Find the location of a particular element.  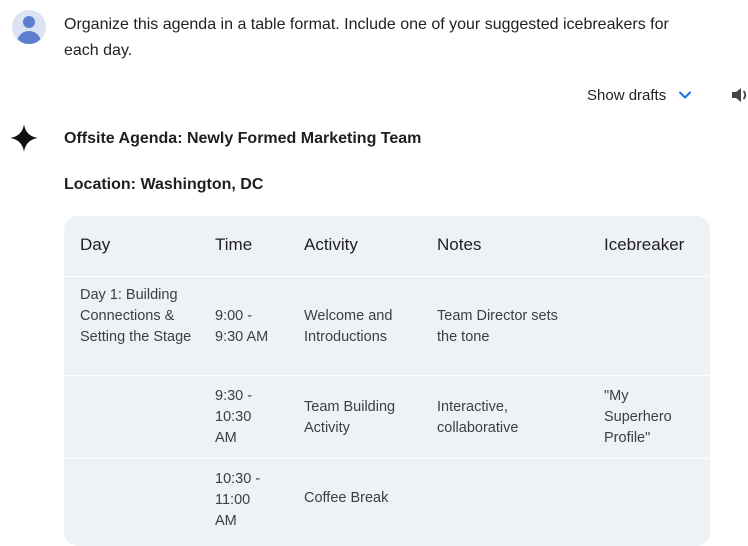

cell-time: 9:00 - 9:30 AM is located at coordinates (242, 326).